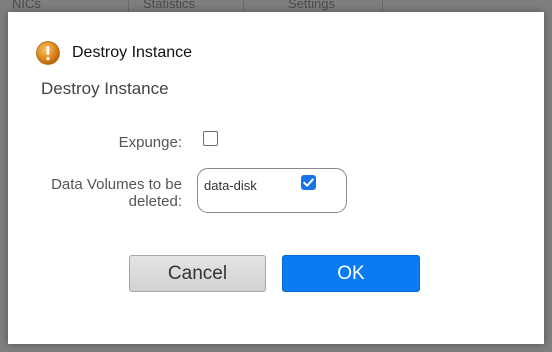  What do you see at coordinates (116, 184) in the screenshot?
I see `data-volumes-label-line1: Data Volumes to be` at bounding box center [116, 184].